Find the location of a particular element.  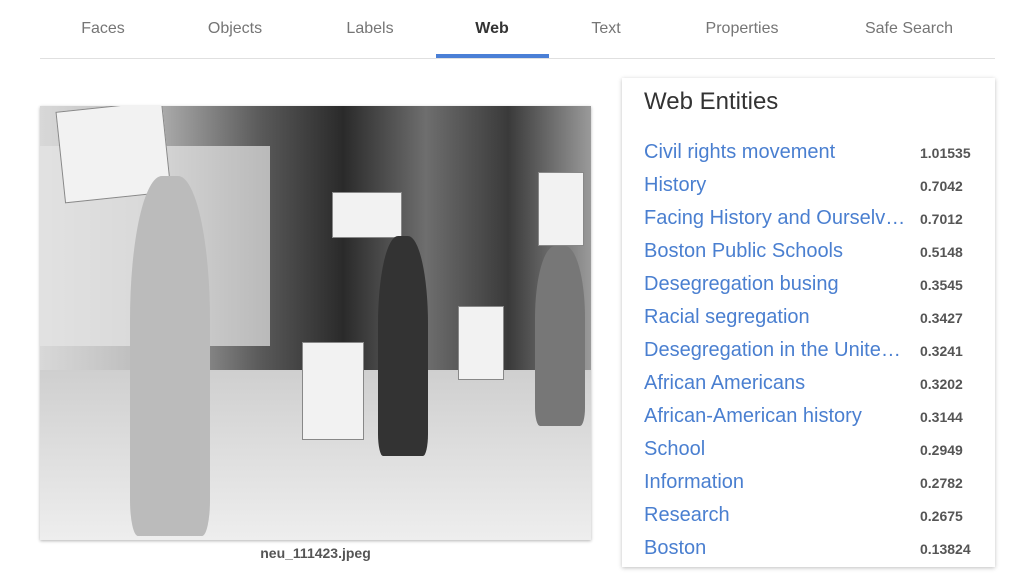

active-tab-indicator is located at coordinates (492, 56).